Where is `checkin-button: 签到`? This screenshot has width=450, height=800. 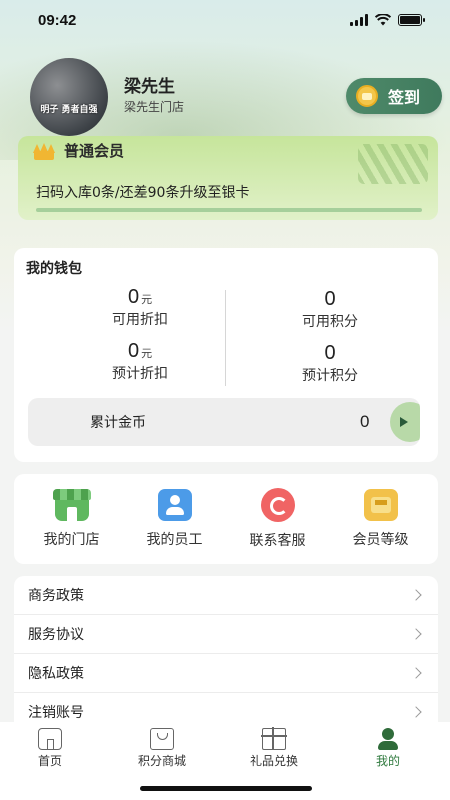 checkin-button: 签到 is located at coordinates (394, 96).